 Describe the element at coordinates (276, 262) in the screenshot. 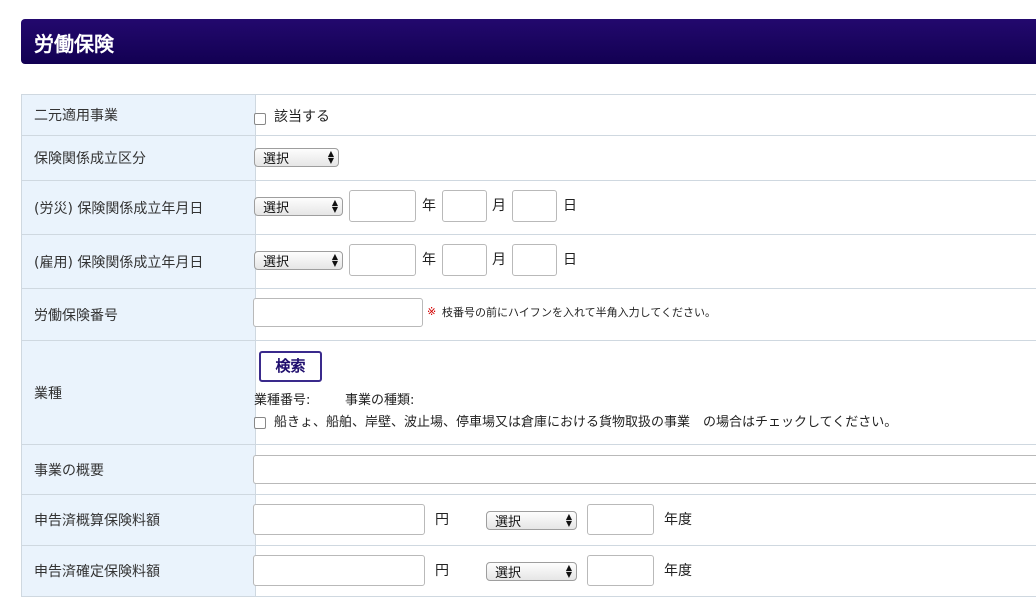

I see `koyou-era-select-value: 選択` at that location.